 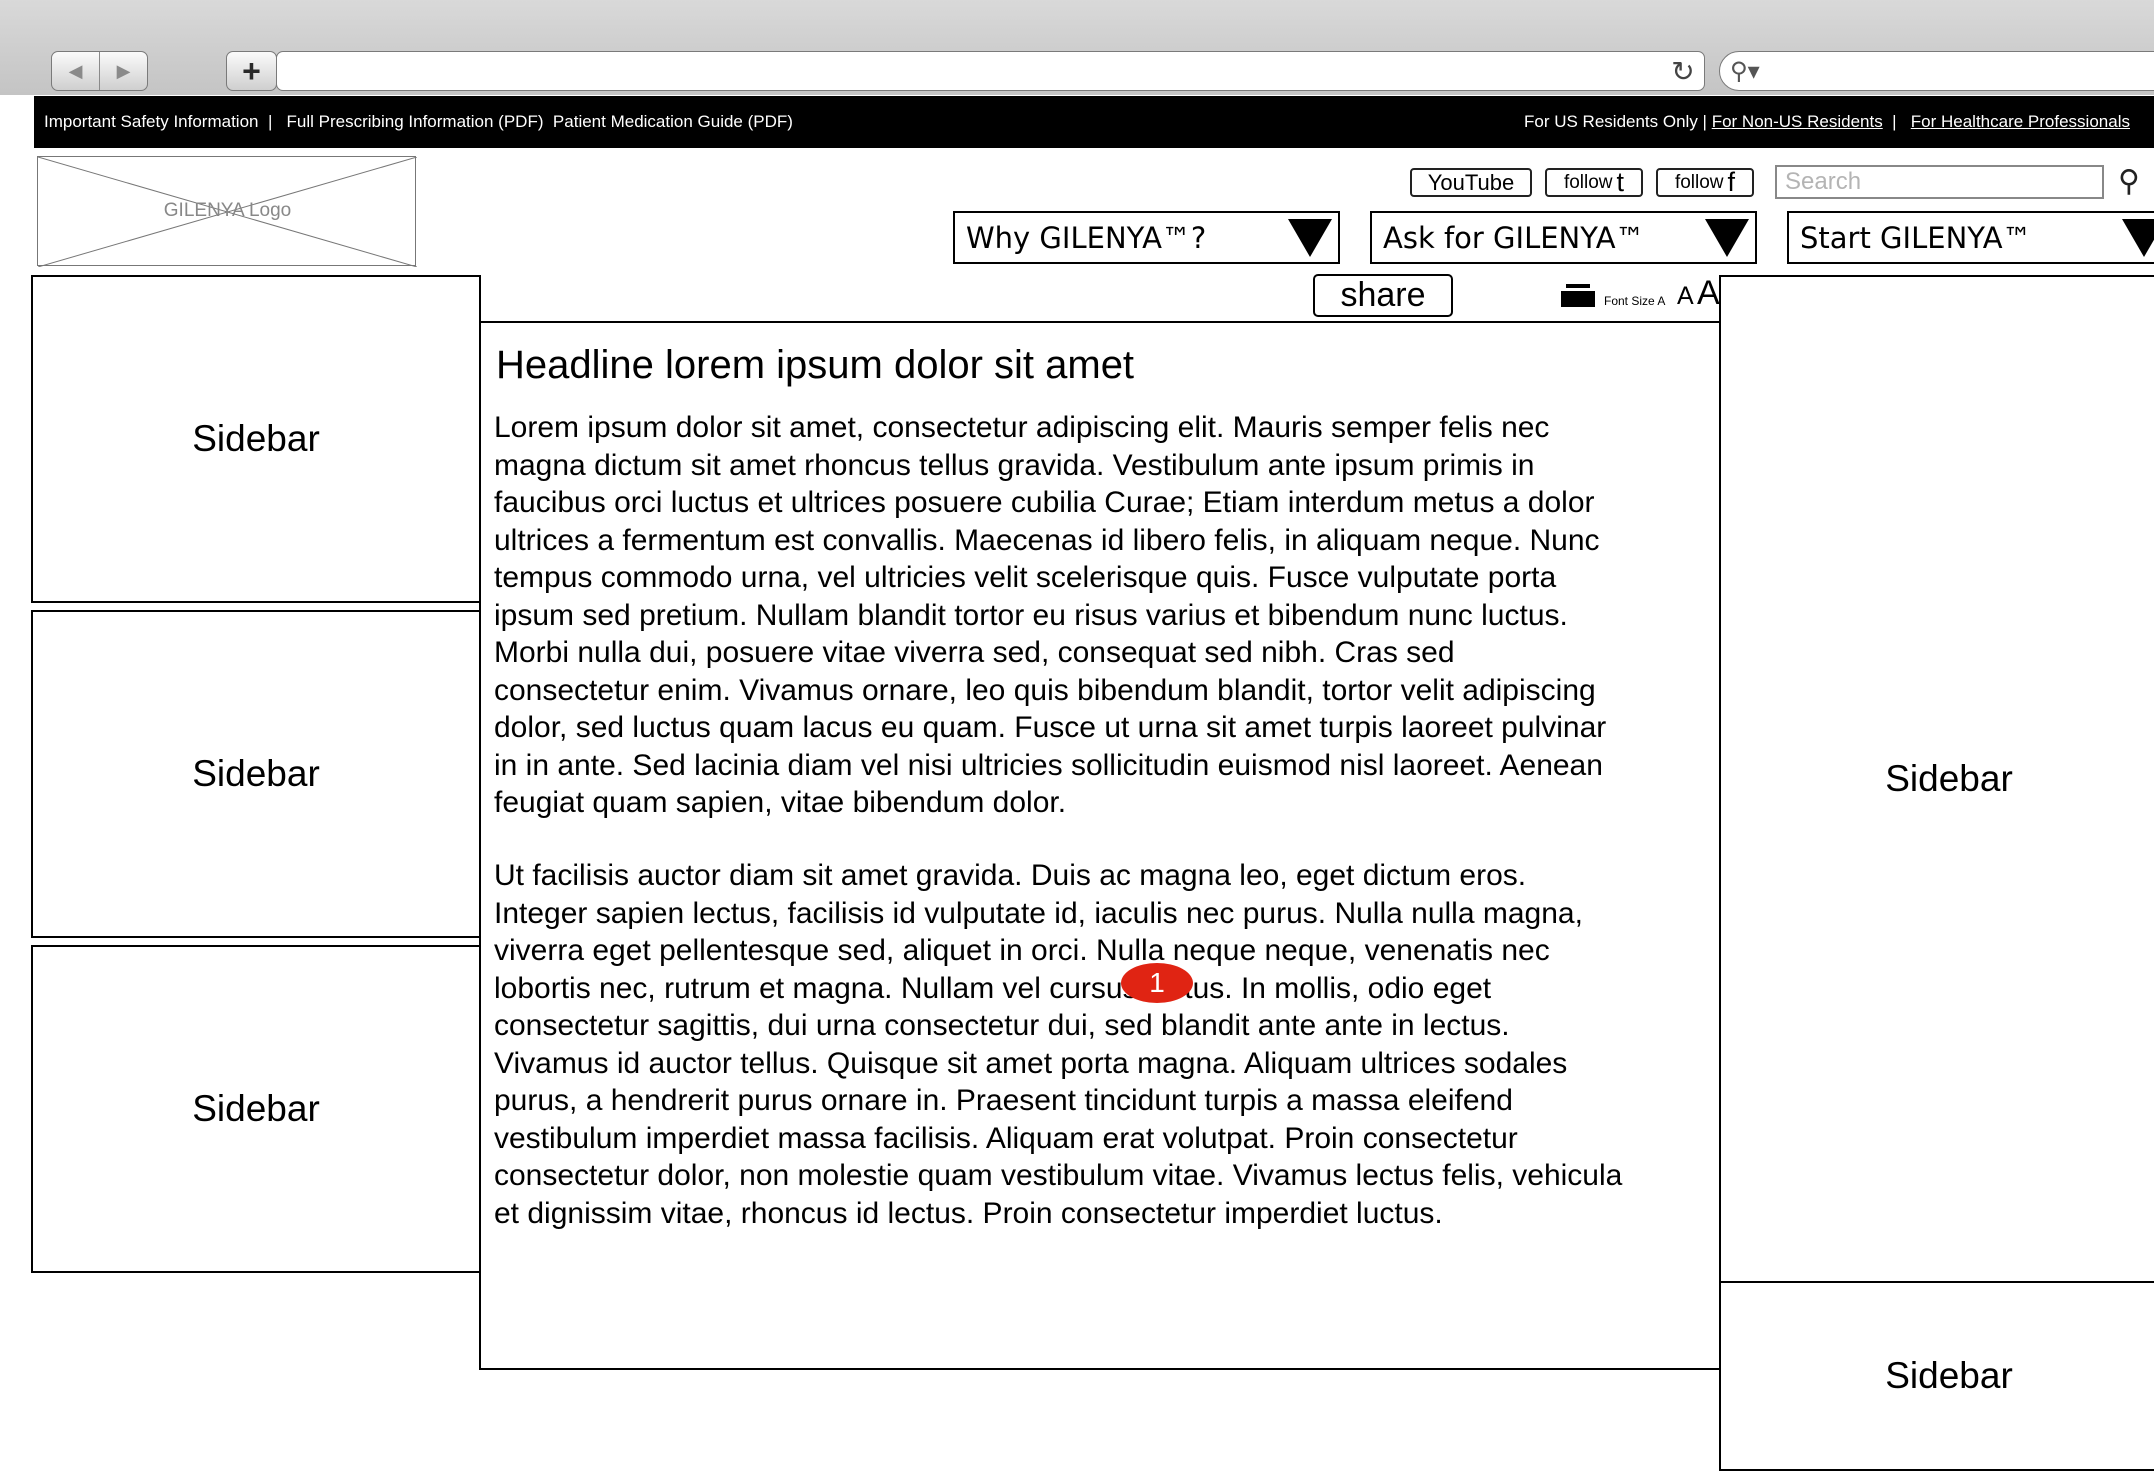 I want to click on font-size-medium: A, so click(x=1685, y=296).